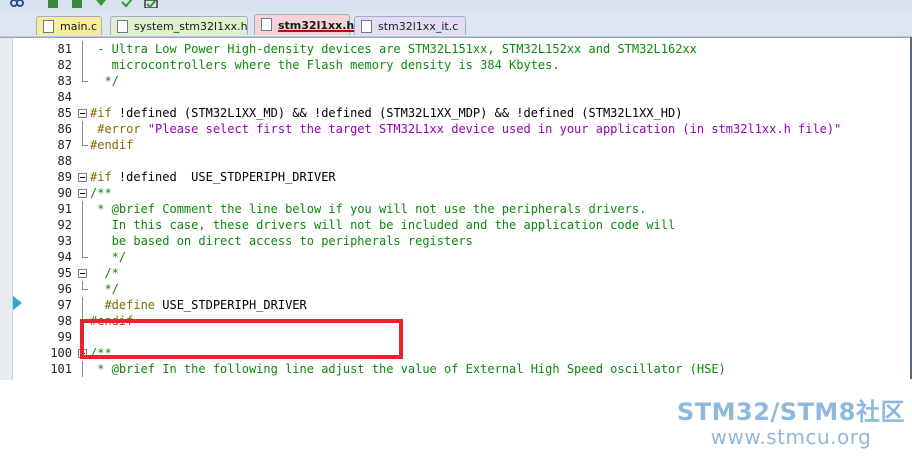 This screenshot has height=460, width=912. Describe the element at coordinates (456, 177) in the screenshot. I see `code-line: 89 #if !defined USE_STDPERIPH_DRIVER` at that location.